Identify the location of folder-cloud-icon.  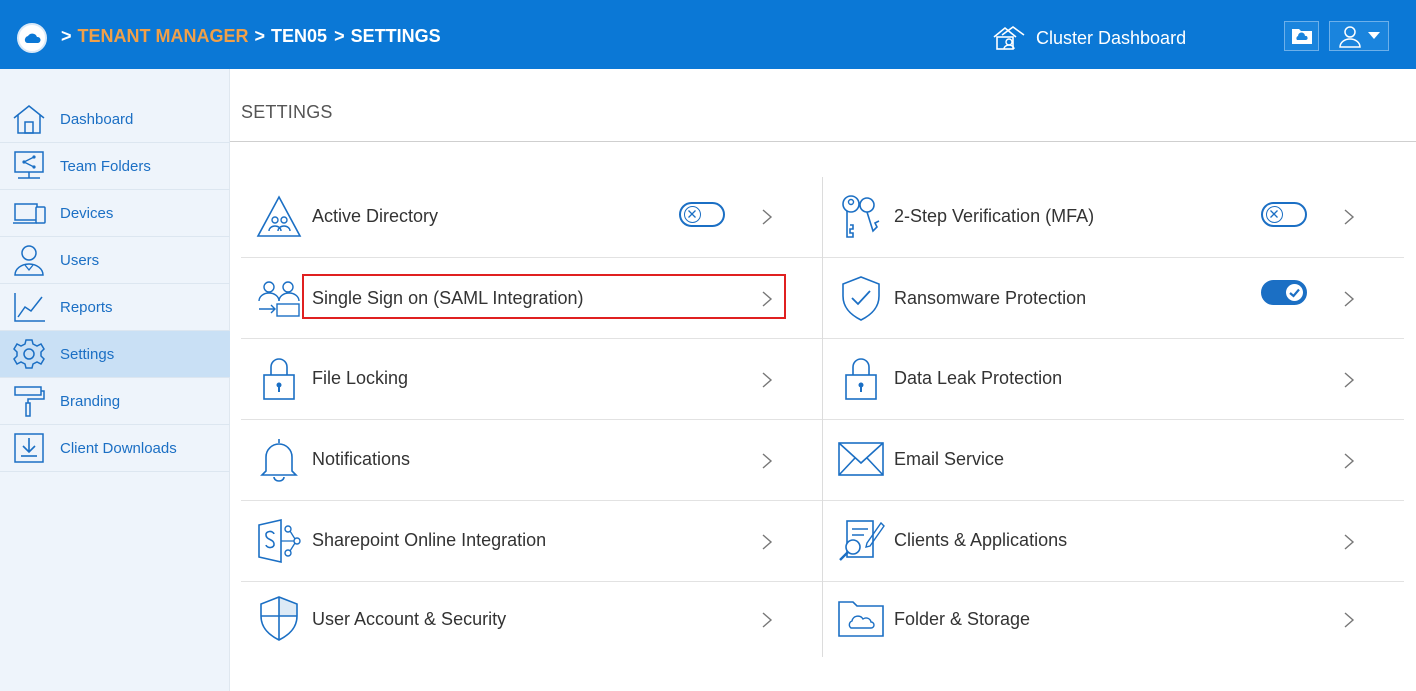
(861, 619).